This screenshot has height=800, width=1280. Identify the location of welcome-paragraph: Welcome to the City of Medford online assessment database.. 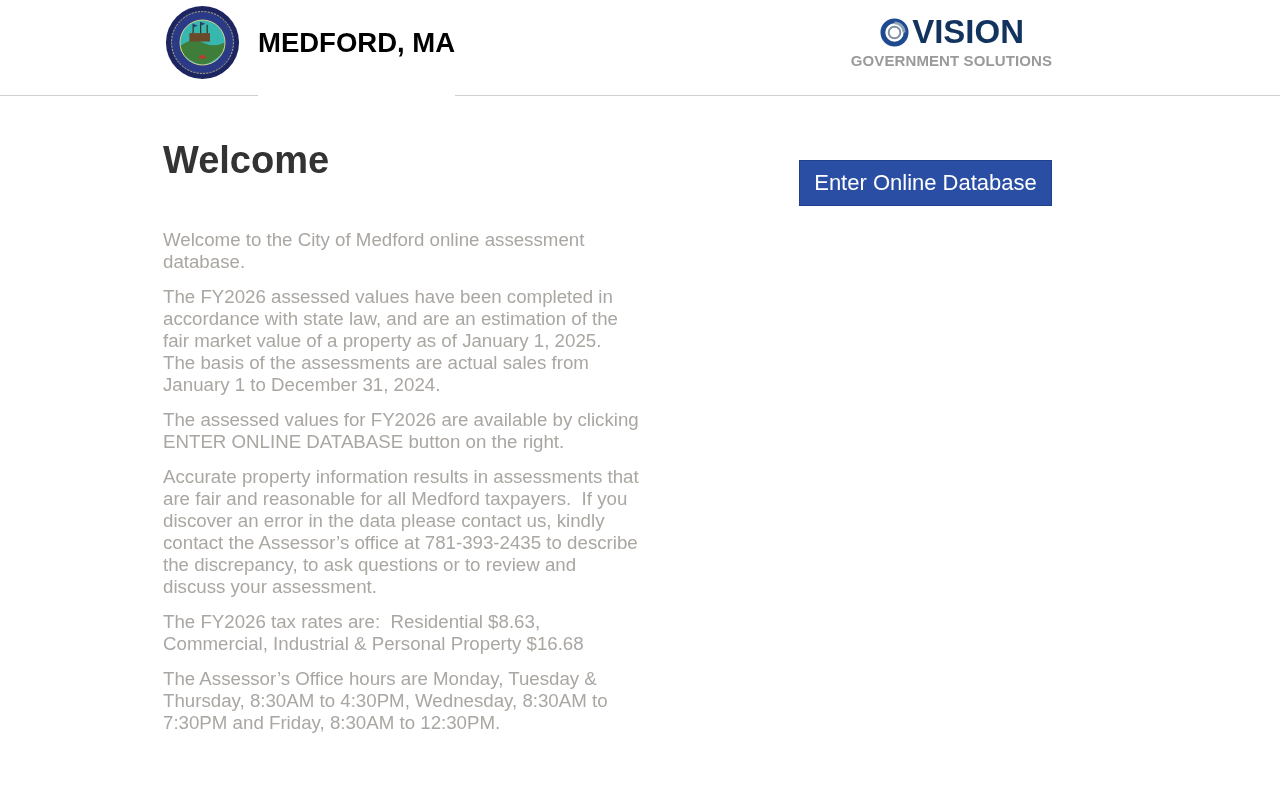
(374, 251).